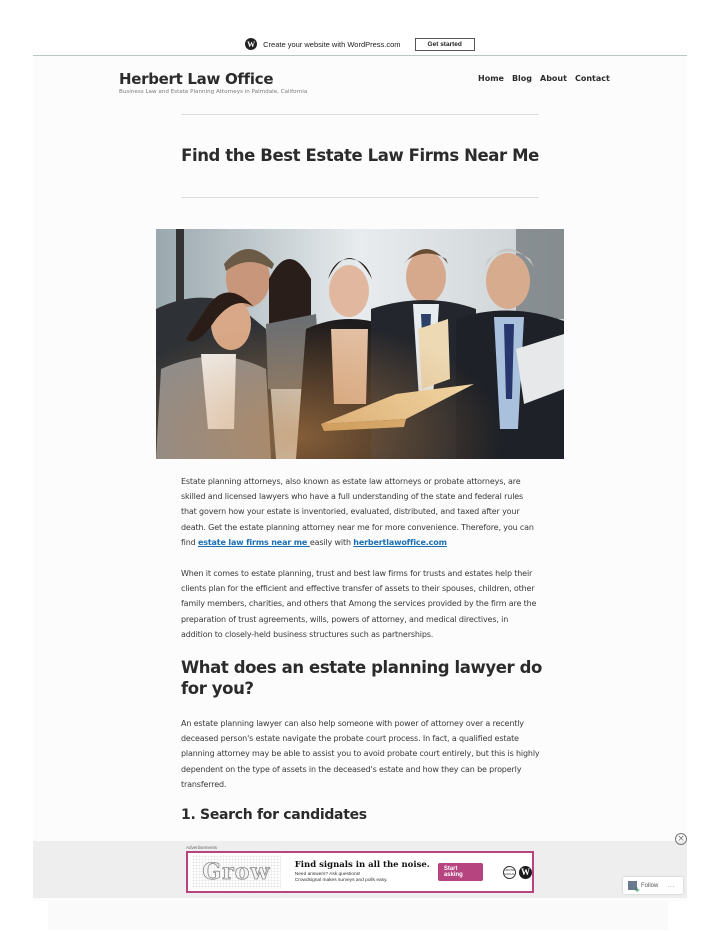  What do you see at coordinates (360, 197) in the screenshot?
I see `title-divider-bottom` at bounding box center [360, 197].